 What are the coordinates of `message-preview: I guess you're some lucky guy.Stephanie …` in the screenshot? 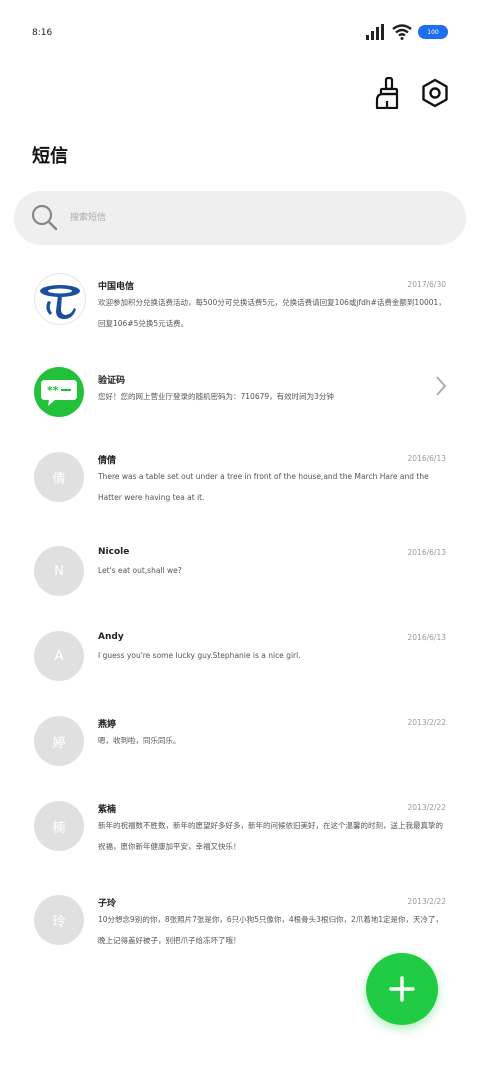 It's located at (199, 655).